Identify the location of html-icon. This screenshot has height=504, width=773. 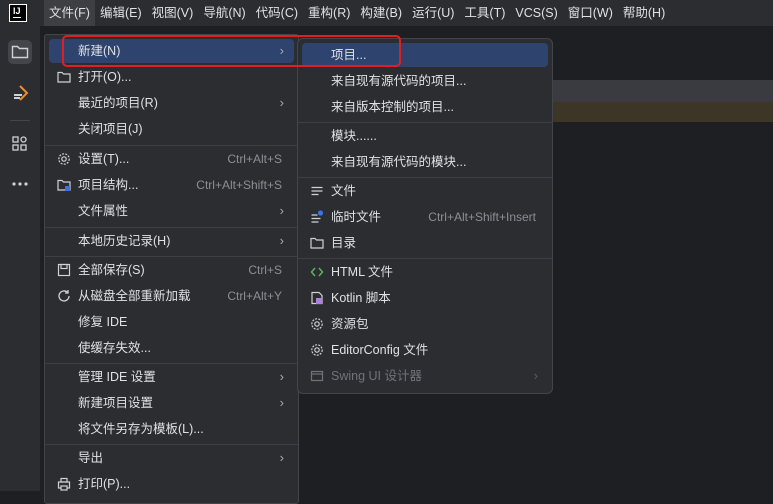
(317, 272).